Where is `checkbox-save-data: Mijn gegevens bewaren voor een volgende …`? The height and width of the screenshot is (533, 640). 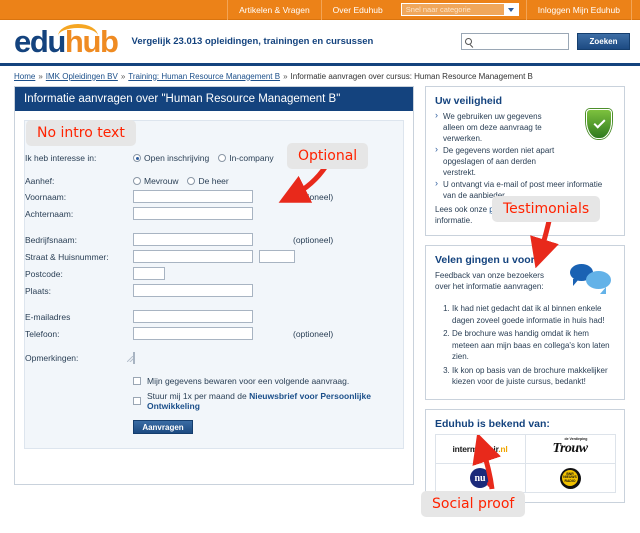
checkbox-save-data: Mijn gegevens bewaren voor een volgende … is located at coordinates (268, 381).